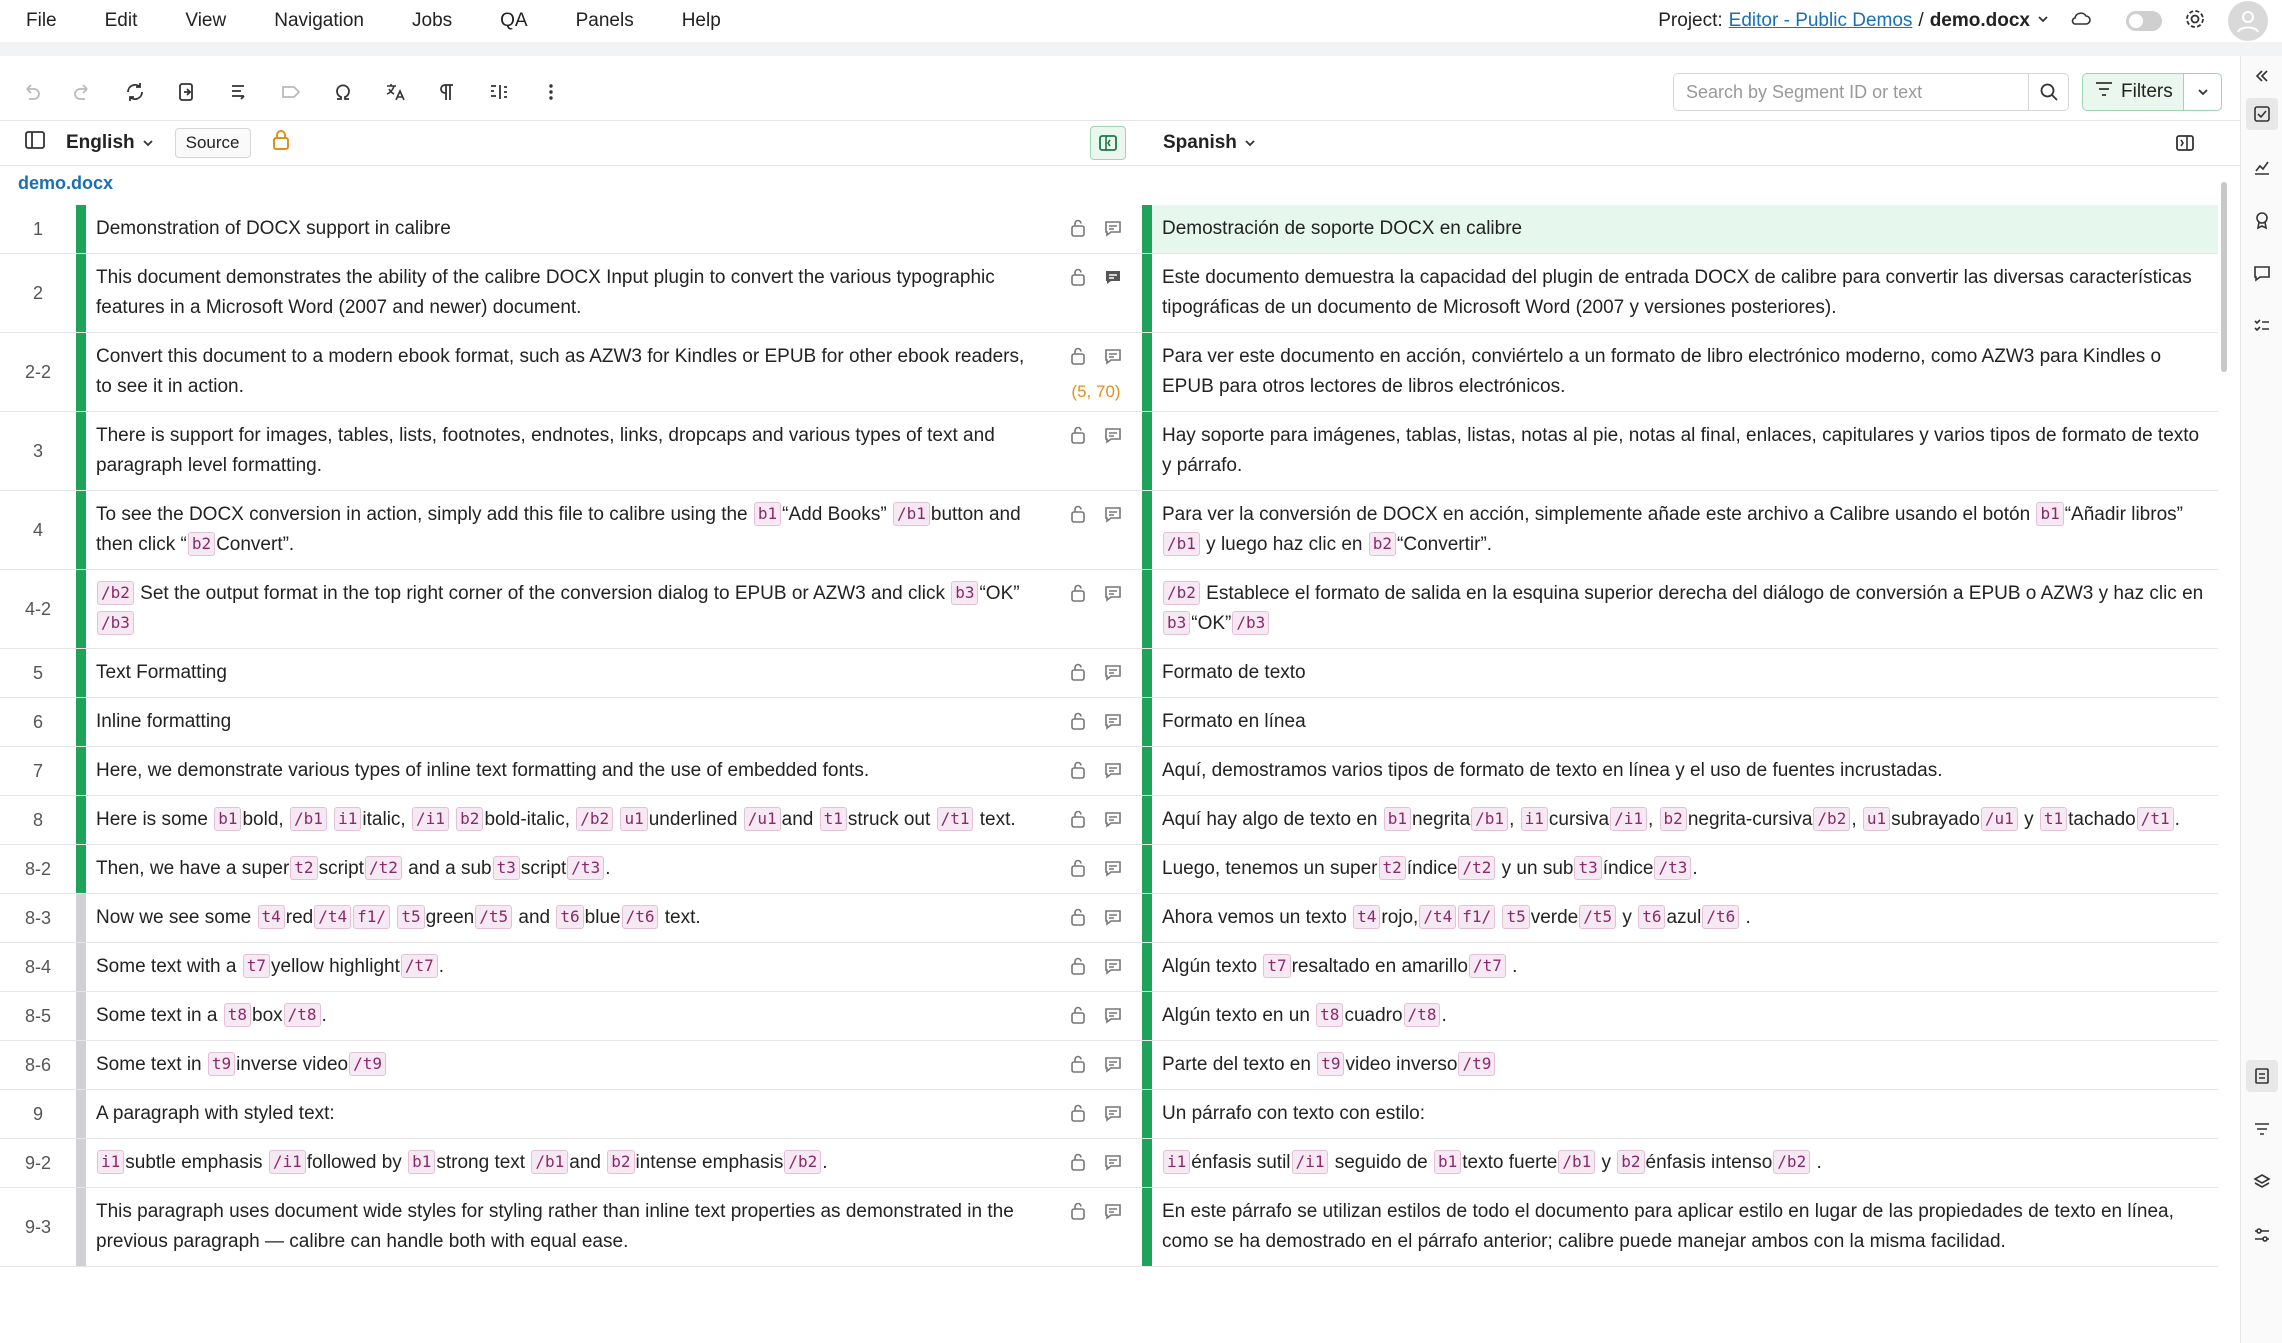 The image size is (2282, 1343). What do you see at coordinates (1999, 819) in the screenshot?
I see `inline-tag: /u1` at bounding box center [1999, 819].